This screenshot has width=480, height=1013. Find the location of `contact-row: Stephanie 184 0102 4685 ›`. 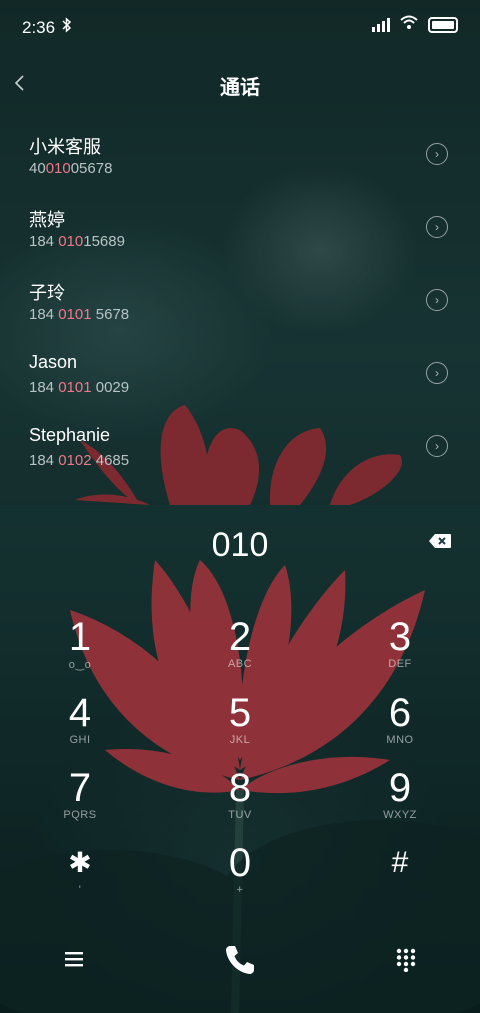

contact-row: Stephanie 184 0102 4685 › is located at coordinates (240, 446).